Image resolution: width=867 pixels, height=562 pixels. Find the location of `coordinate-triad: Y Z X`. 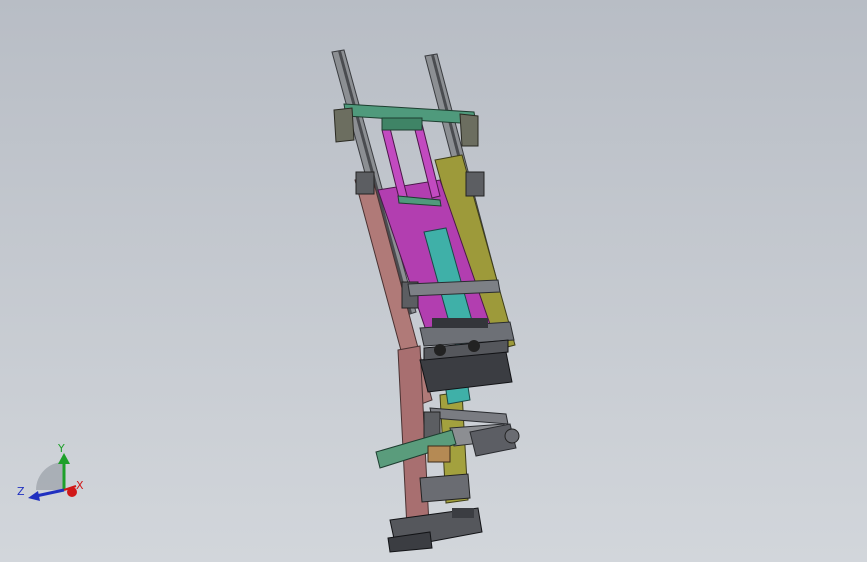

coordinate-triad: Y Z X is located at coordinates (54, 475).